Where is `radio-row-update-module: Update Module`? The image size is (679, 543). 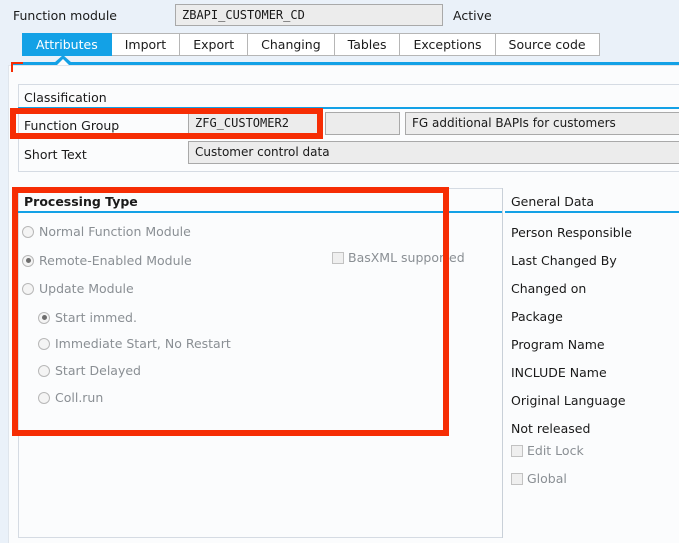 radio-row-update-module: Update Module is located at coordinates (78, 288).